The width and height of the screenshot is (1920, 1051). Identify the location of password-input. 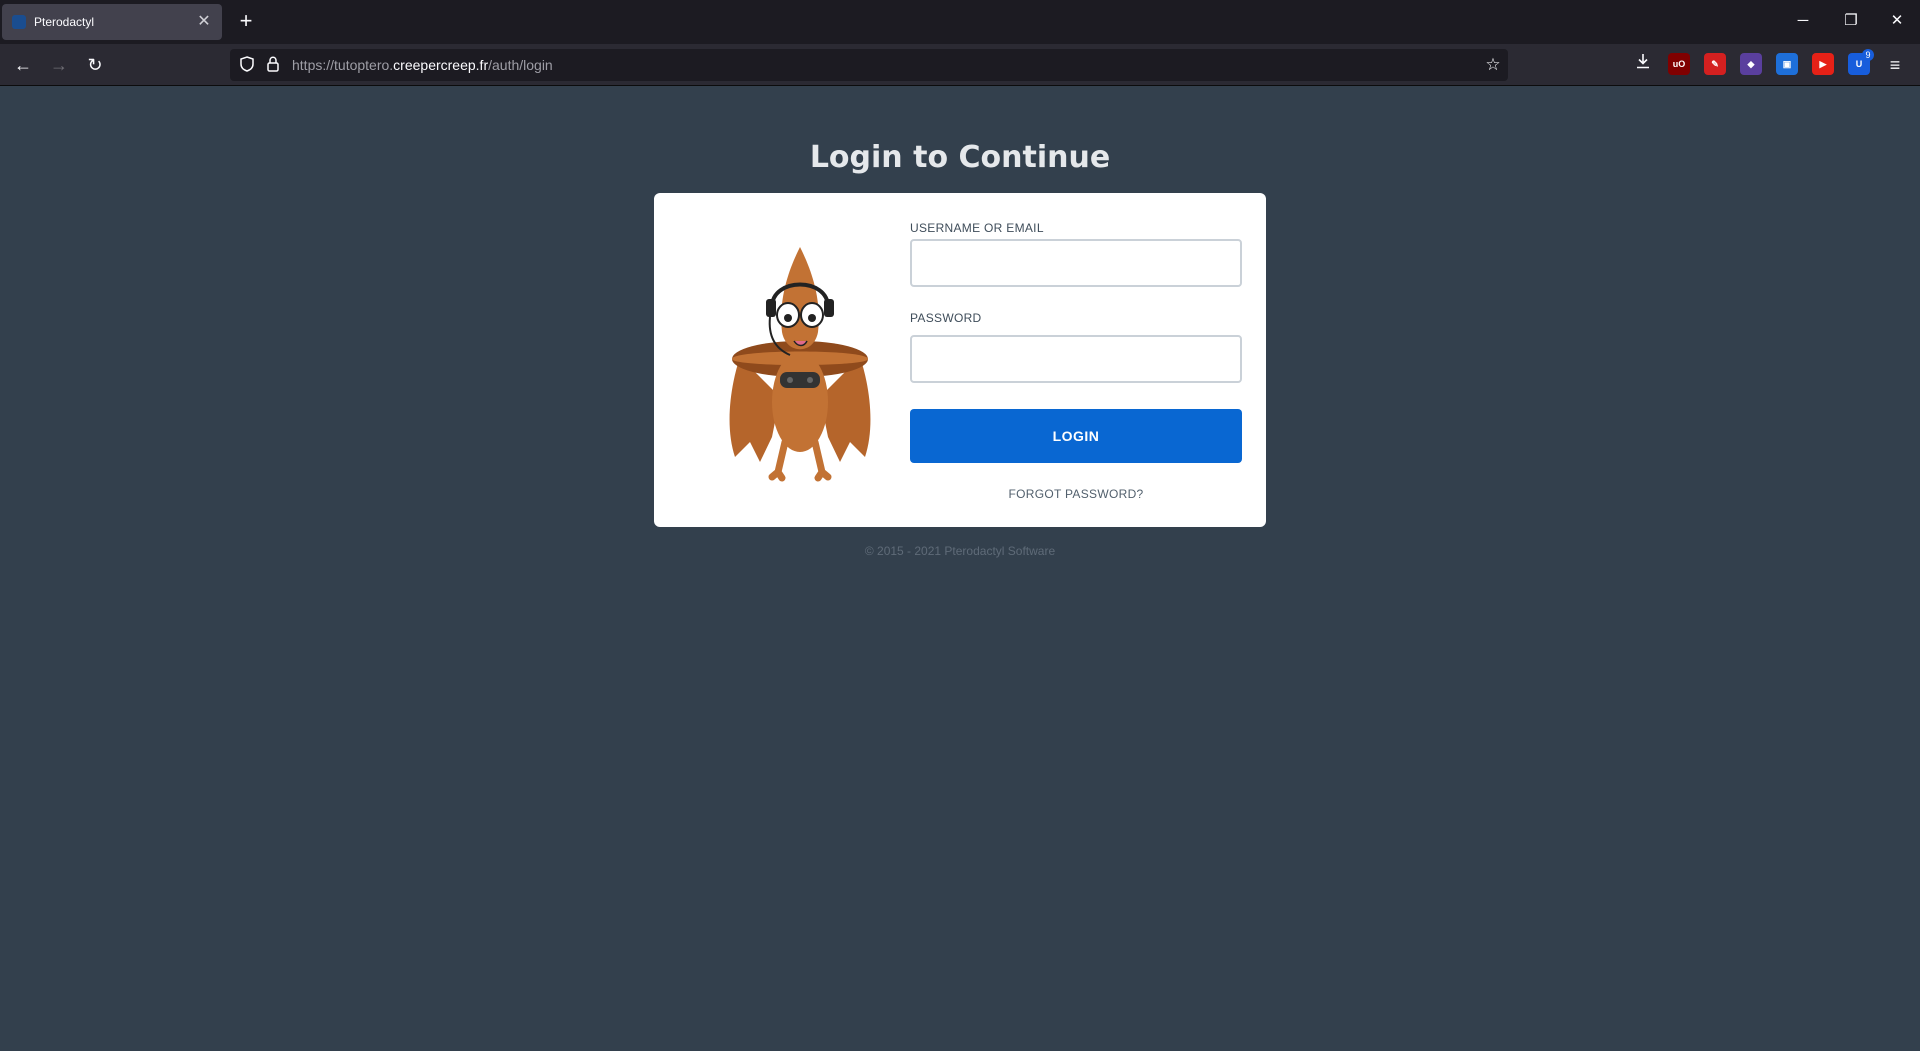
(1076, 359).